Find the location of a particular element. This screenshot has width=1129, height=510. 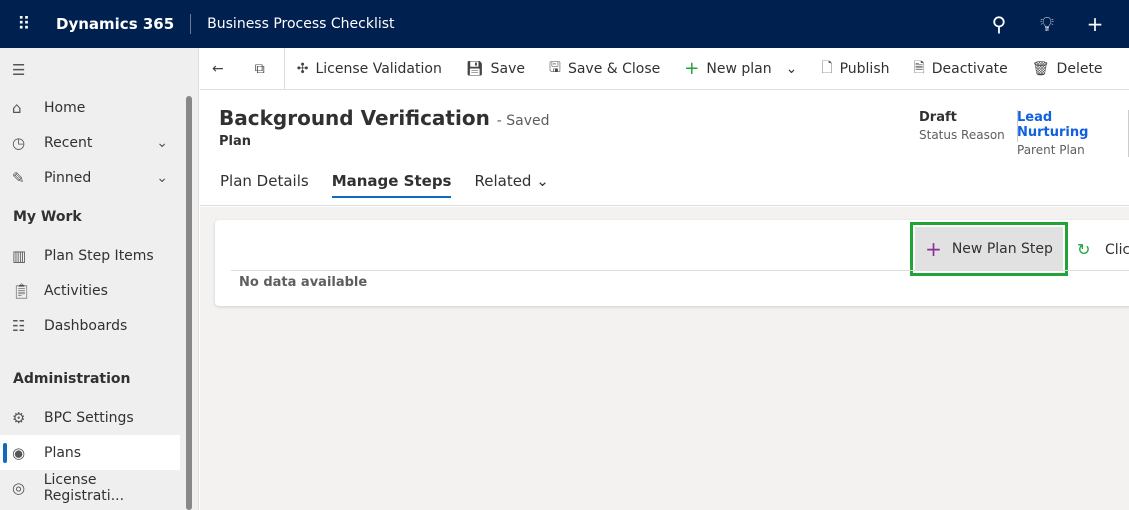

popout-icon: ⧉ is located at coordinates (259, 68).